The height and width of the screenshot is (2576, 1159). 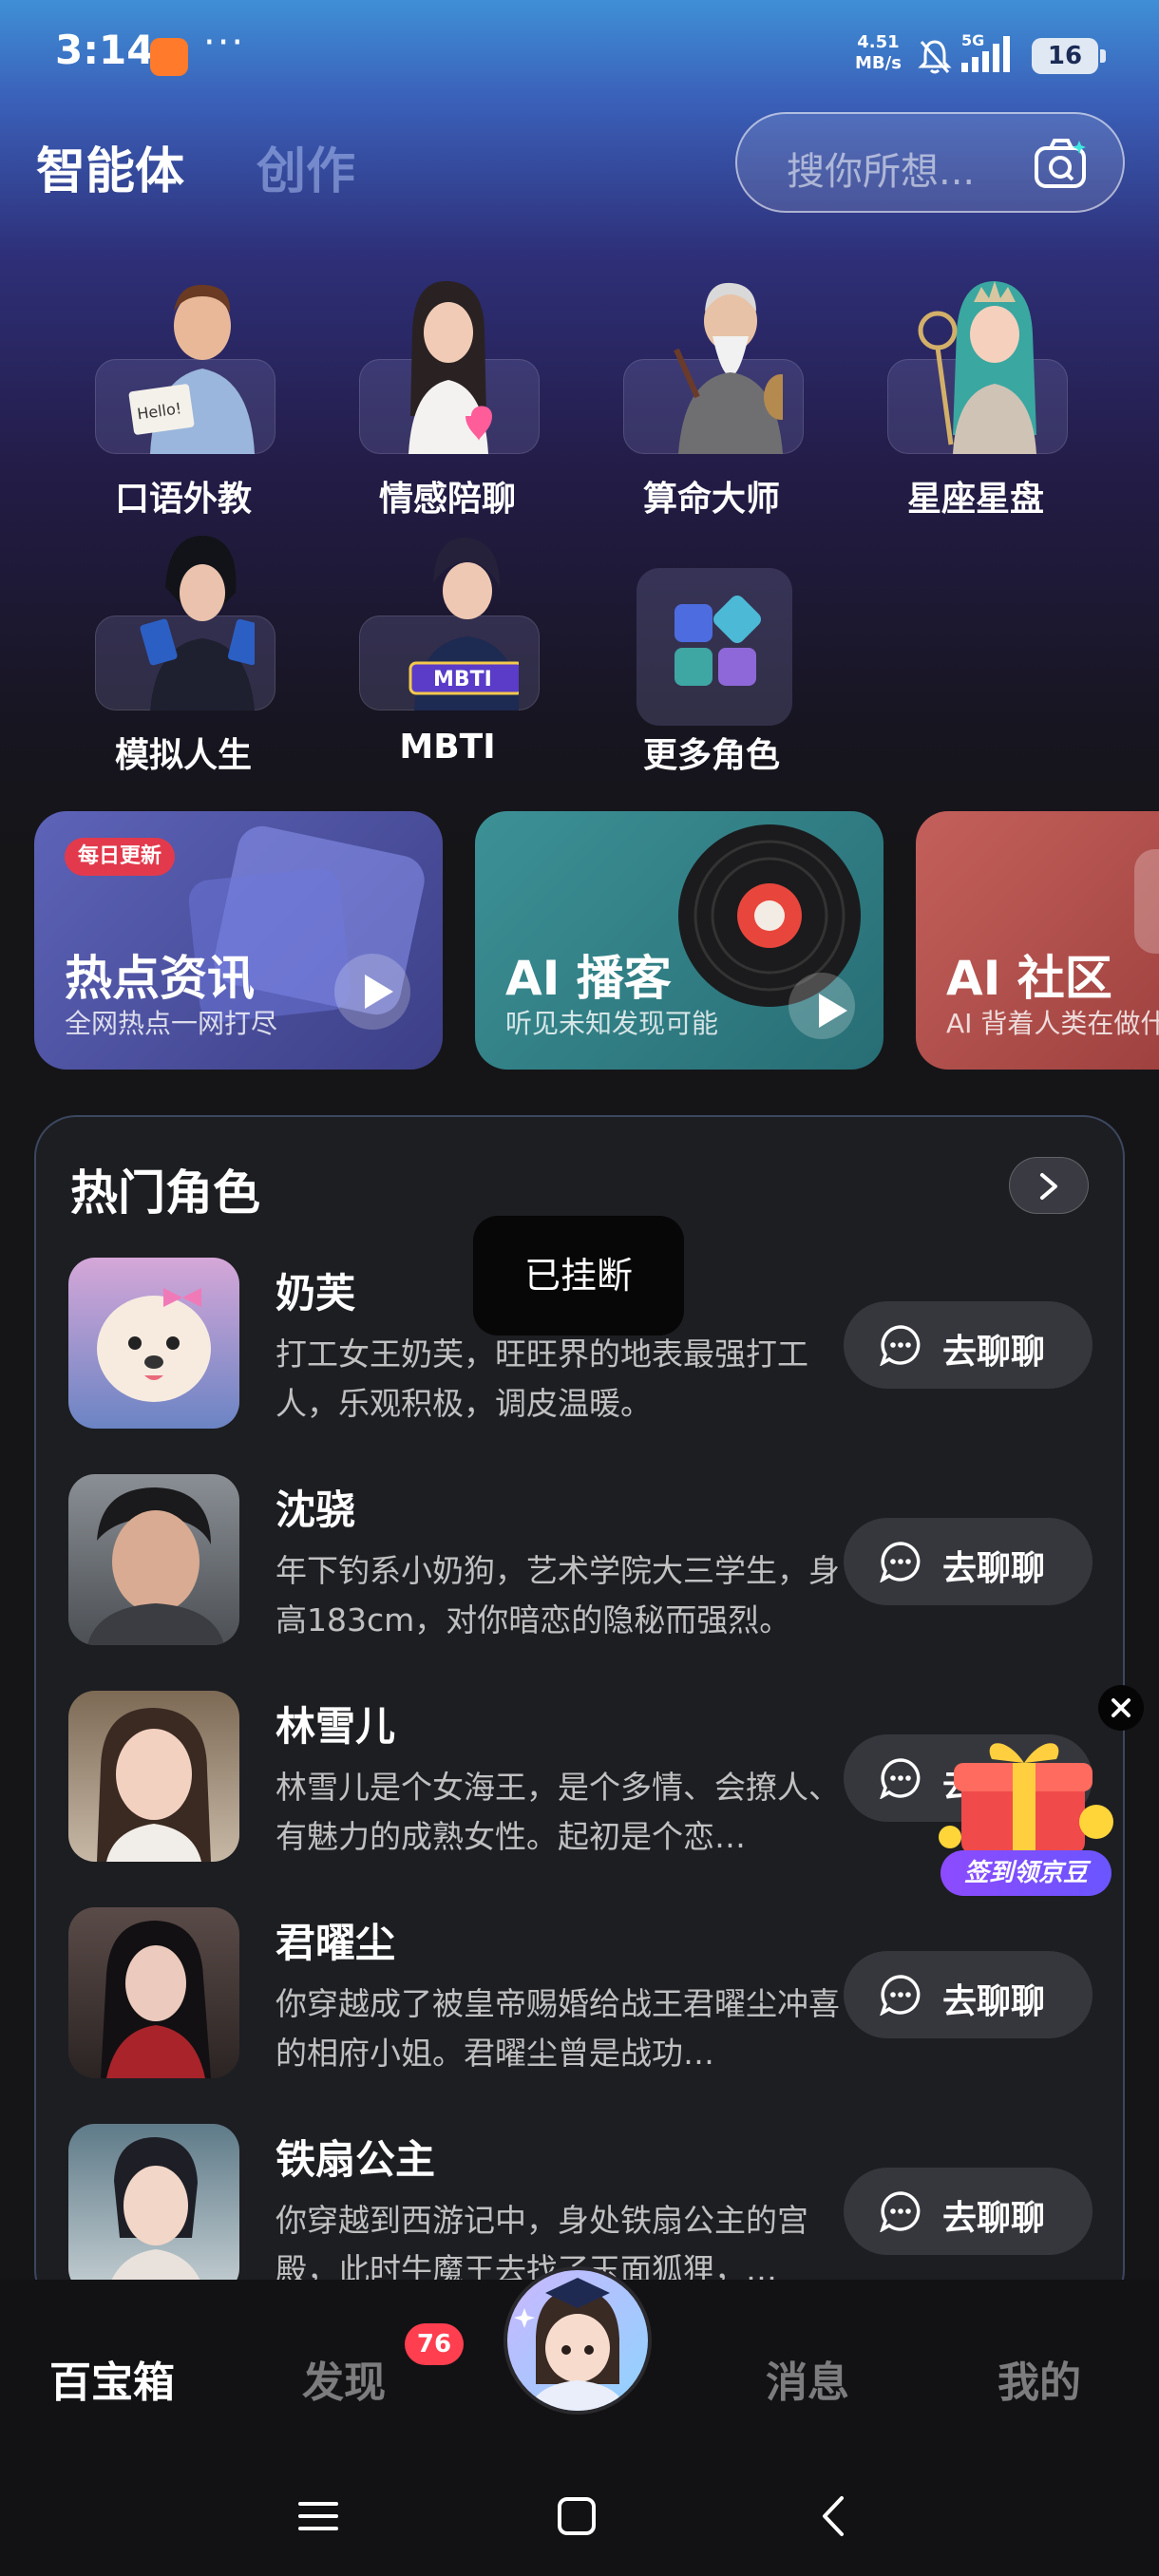 What do you see at coordinates (878, 63) in the screenshot?
I see `network-speed-unit: MB/s` at bounding box center [878, 63].